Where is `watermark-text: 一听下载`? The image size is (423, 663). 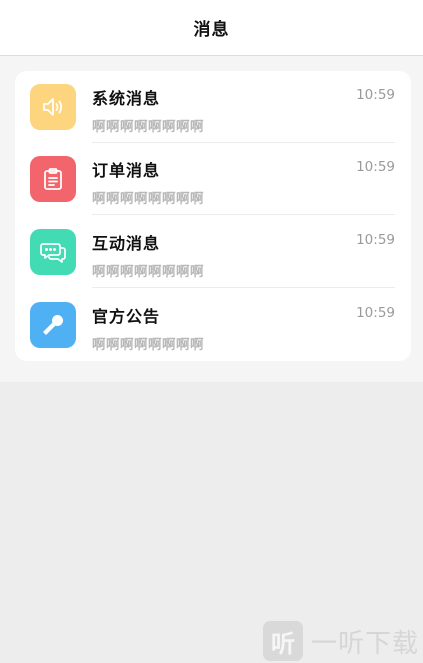
watermark-text: 一听下载 is located at coordinates (365, 643).